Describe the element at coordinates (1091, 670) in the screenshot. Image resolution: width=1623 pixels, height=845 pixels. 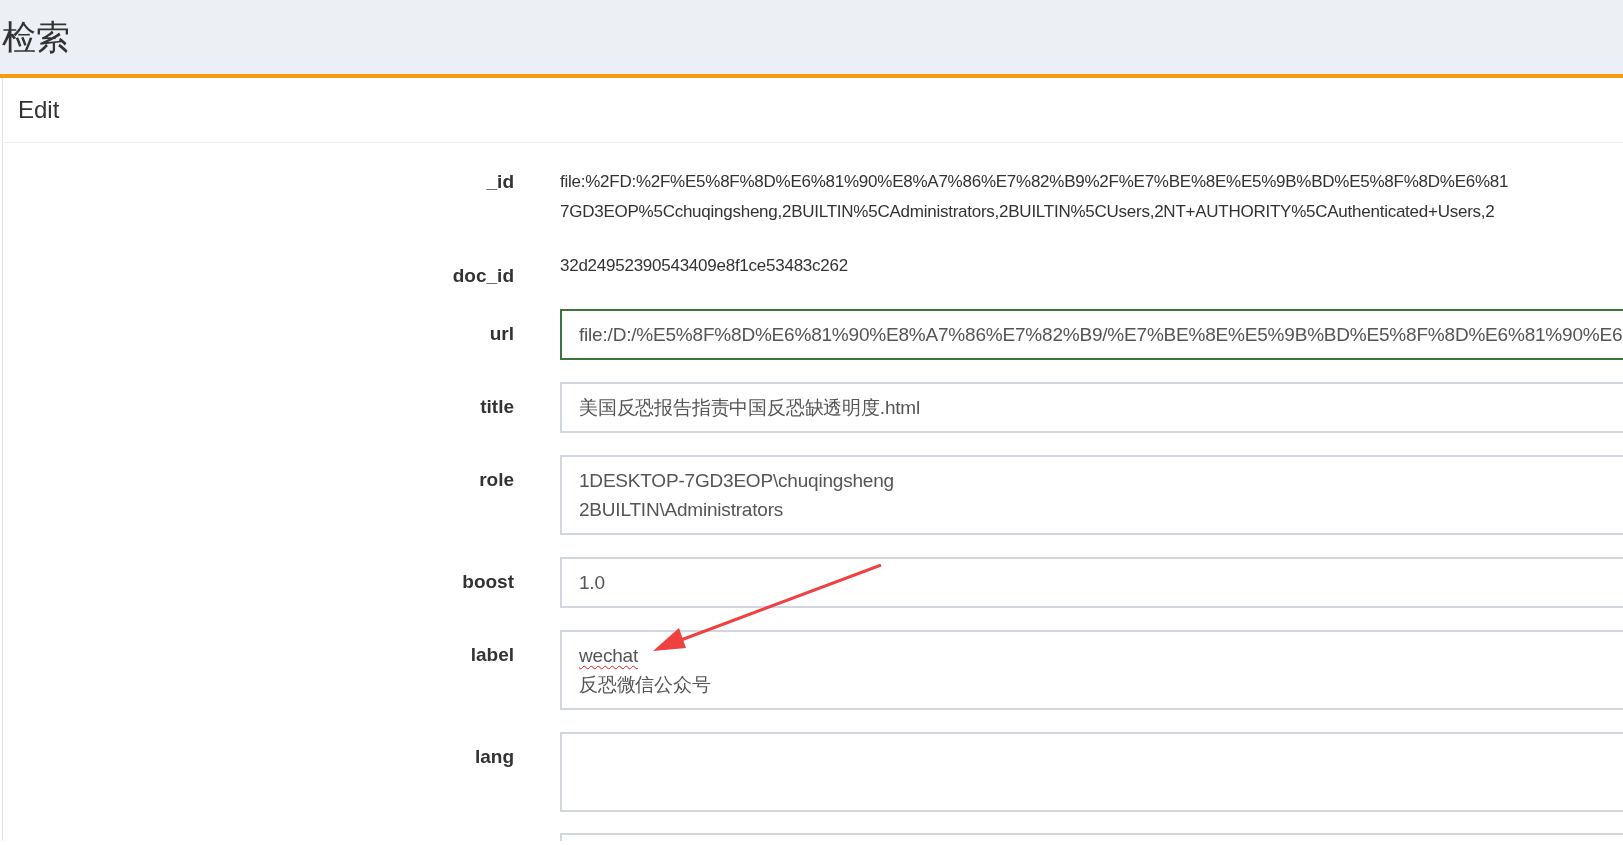
I see `text-area: wechat 反恐微信公众号` at that location.